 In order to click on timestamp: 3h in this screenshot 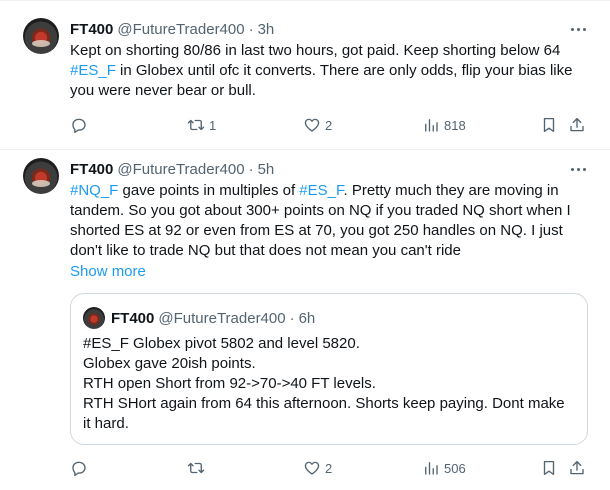, I will do `click(266, 29)`.